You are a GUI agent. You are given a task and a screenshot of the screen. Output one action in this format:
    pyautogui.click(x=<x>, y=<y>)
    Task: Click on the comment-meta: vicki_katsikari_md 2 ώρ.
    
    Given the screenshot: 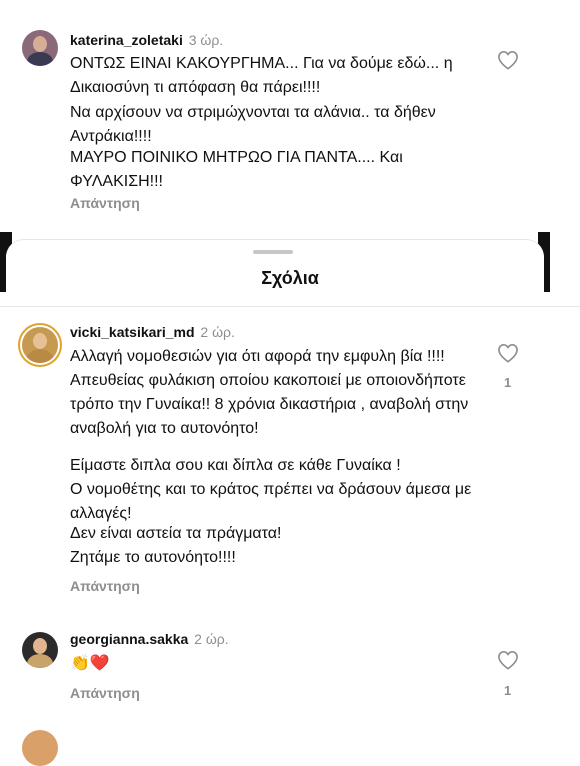 What is the action you would take?
    pyautogui.click(x=152, y=332)
    